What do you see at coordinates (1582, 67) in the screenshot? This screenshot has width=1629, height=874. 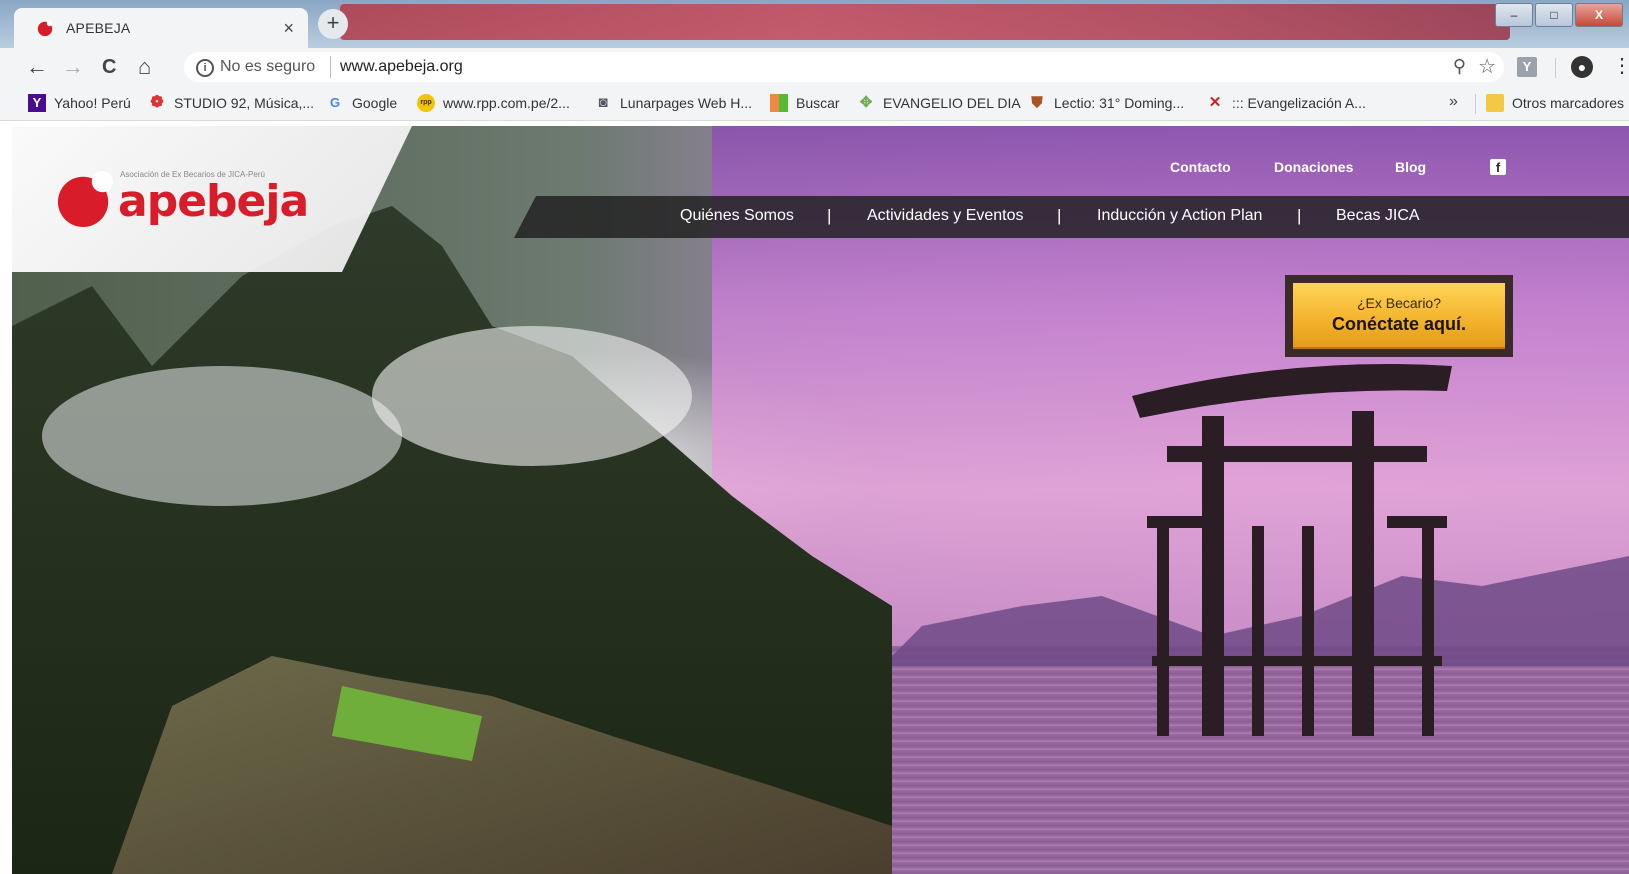 I see `account-icon: ●` at bounding box center [1582, 67].